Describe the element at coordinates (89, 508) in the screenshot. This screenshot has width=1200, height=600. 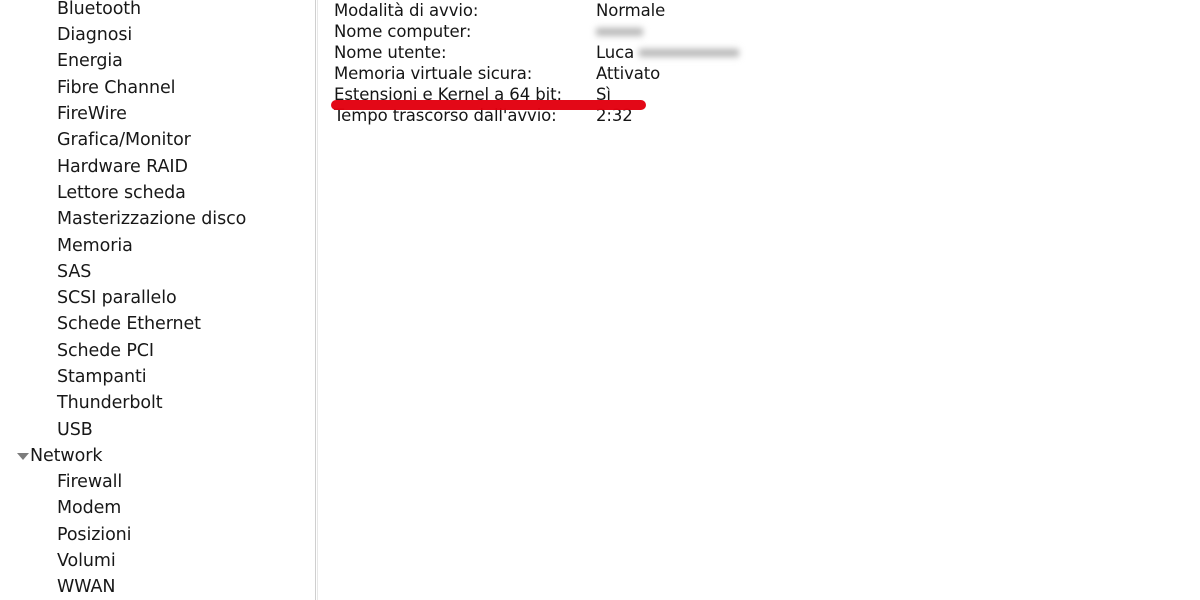
I see `sidebar-item-label: Modem` at that location.